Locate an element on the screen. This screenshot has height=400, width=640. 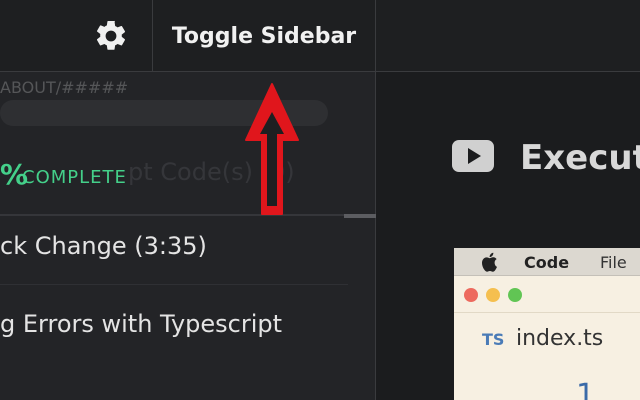
play-video-icon is located at coordinates (473, 156).